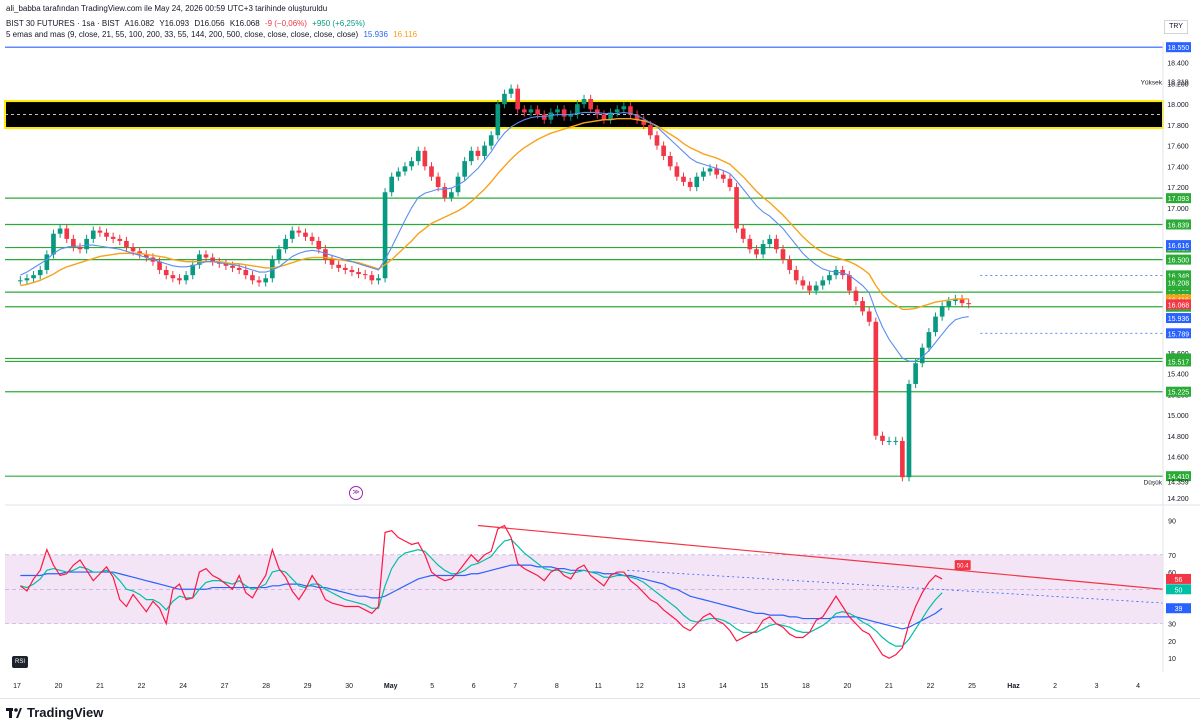 The width and height of the screenshot is (1200, 728). Describe the element at coordinates (681, 686) in the screenshot. I see `time-tick-label: 13` at that location.